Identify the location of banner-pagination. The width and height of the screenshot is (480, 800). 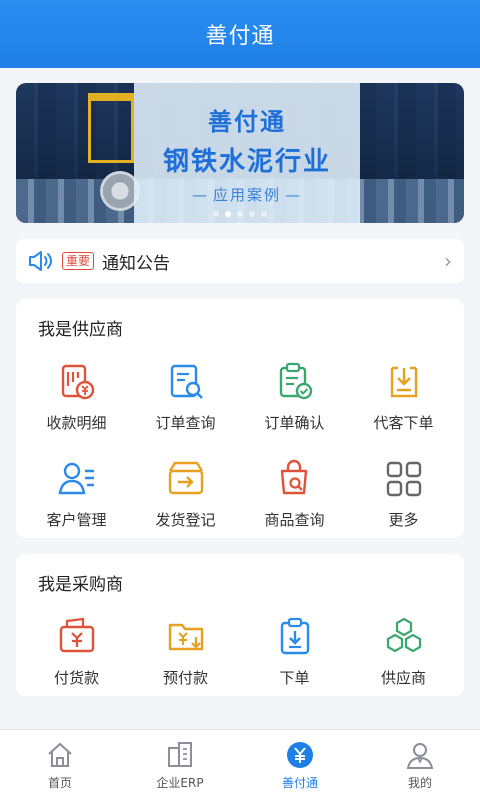
(240, 214).